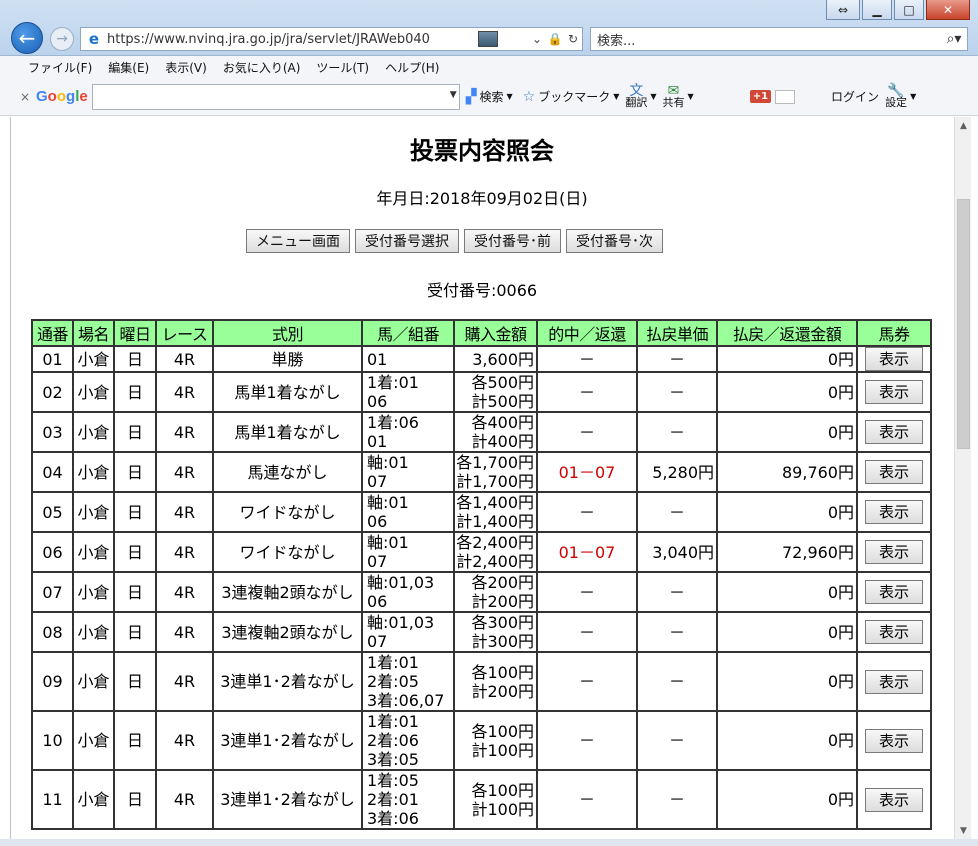 The width and height of the screenshot is (978, 846). What do you see at coordinates (262, 67) in the screenshot?
I see `menu-favorites: お気に入り(A)` at bounding box center [262, 67].